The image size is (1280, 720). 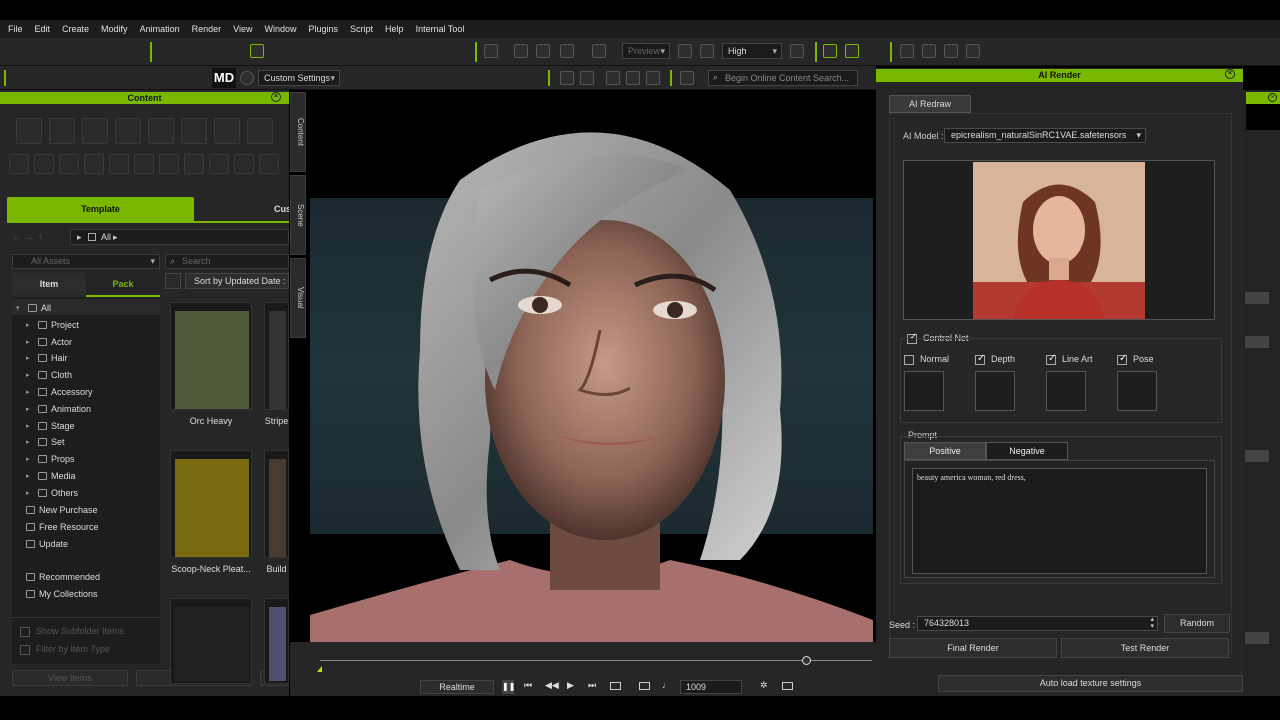 What do you see at coordinates (51, 476) in the screenshot?
I see `tree-item-media: ▸ Media` at bounding box center [51, 476].